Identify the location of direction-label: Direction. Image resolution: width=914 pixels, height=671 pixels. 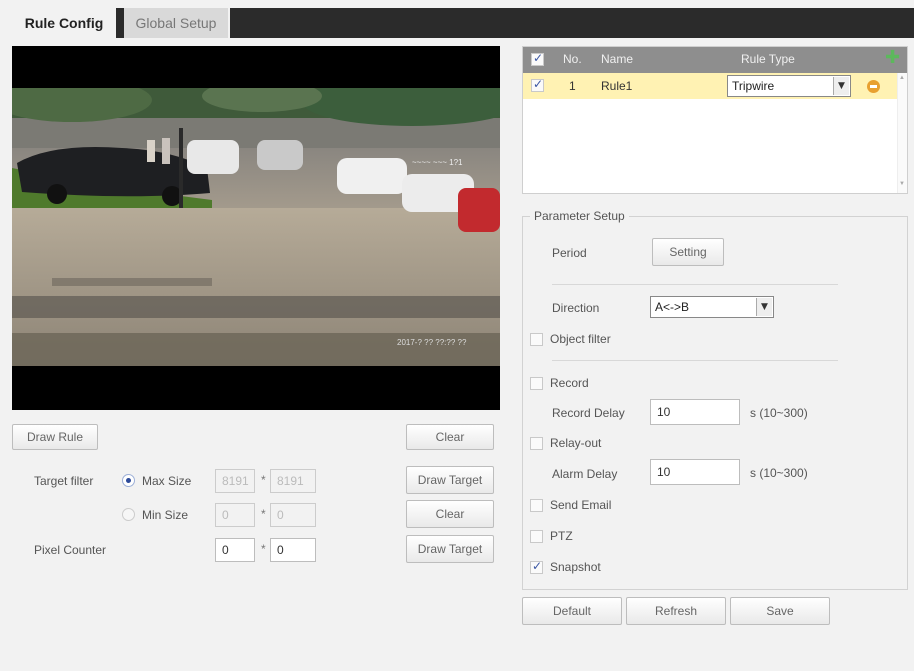
(576, 308).